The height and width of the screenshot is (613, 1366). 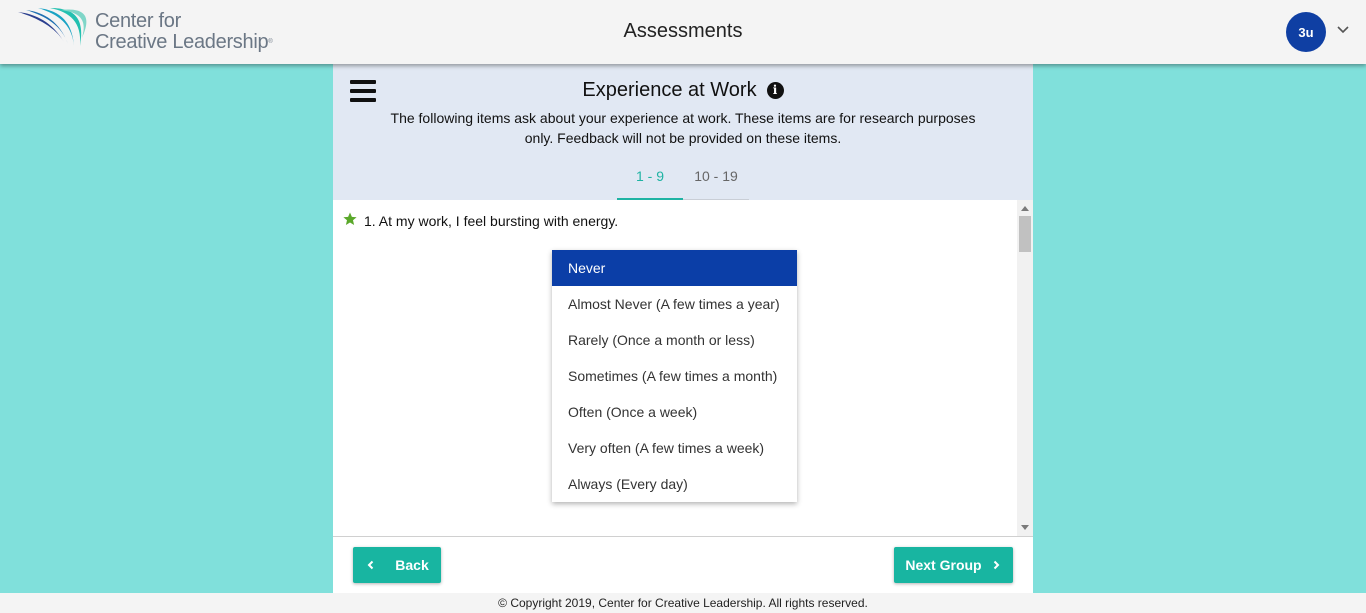 What do you see at coordinates (943, 565) in the screenshot?
I see `next-group-button-label: Next Group` at bounding box center [943, 565].